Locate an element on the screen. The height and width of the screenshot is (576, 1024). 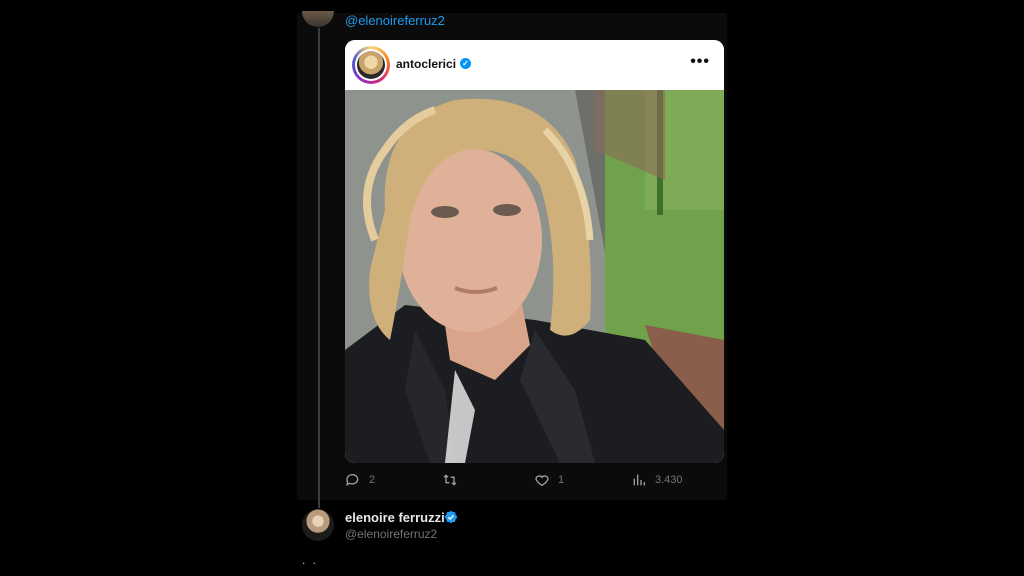
like-count: 1 is located at coordinates (561, 480).